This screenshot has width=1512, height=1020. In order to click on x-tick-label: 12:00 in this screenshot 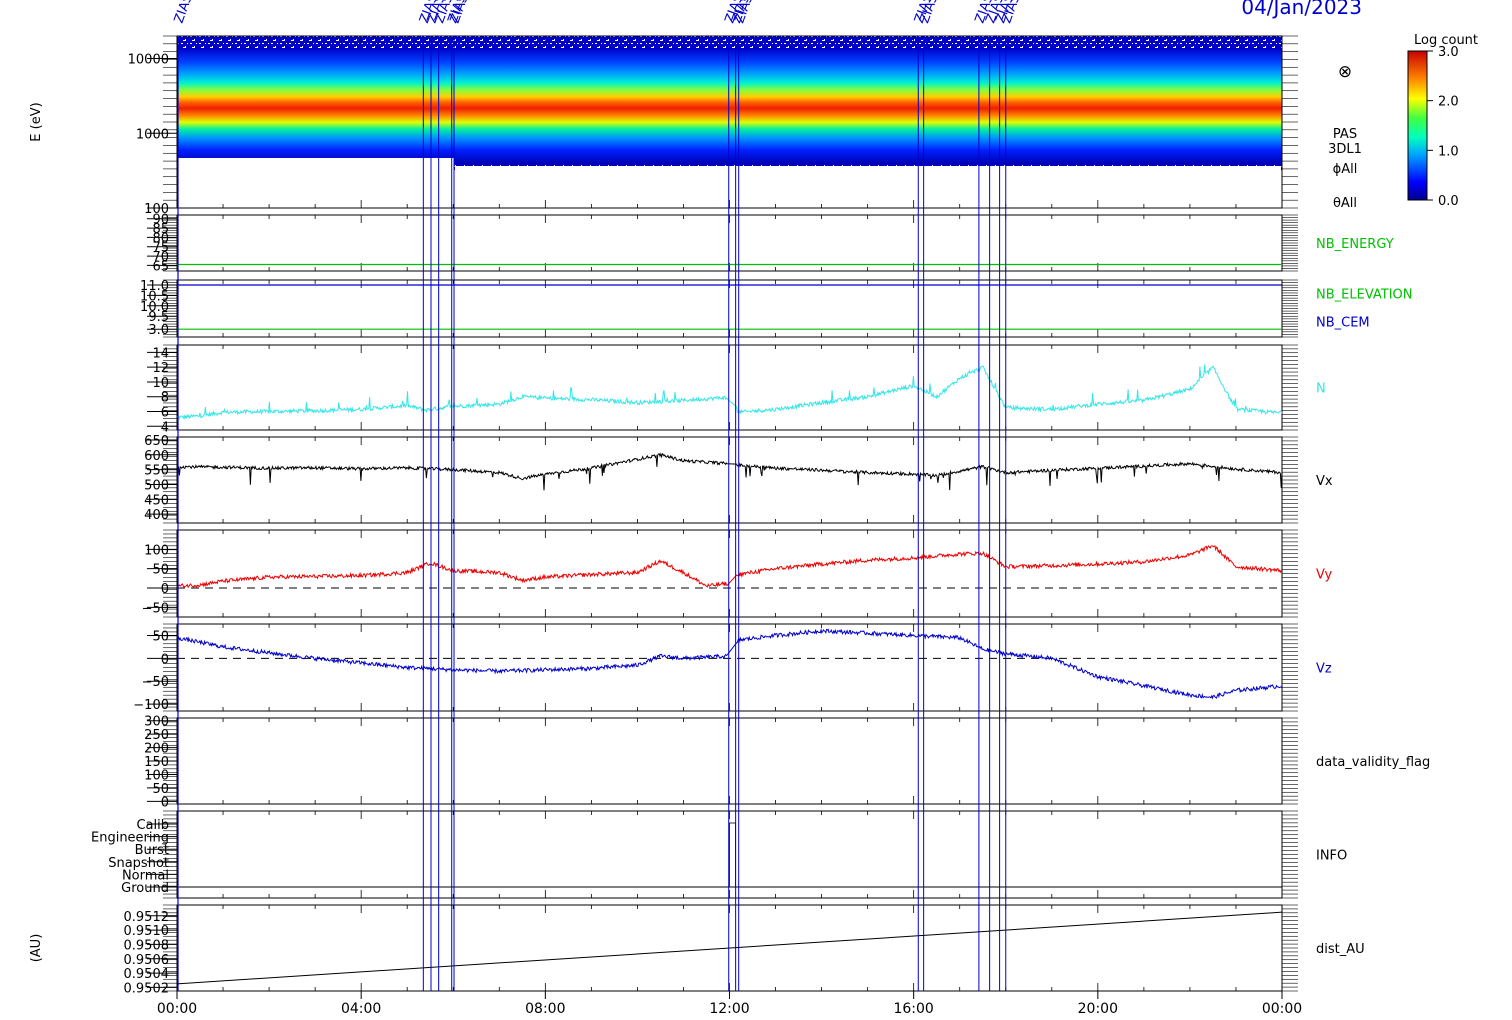, I will do `click(729, 1009)`.